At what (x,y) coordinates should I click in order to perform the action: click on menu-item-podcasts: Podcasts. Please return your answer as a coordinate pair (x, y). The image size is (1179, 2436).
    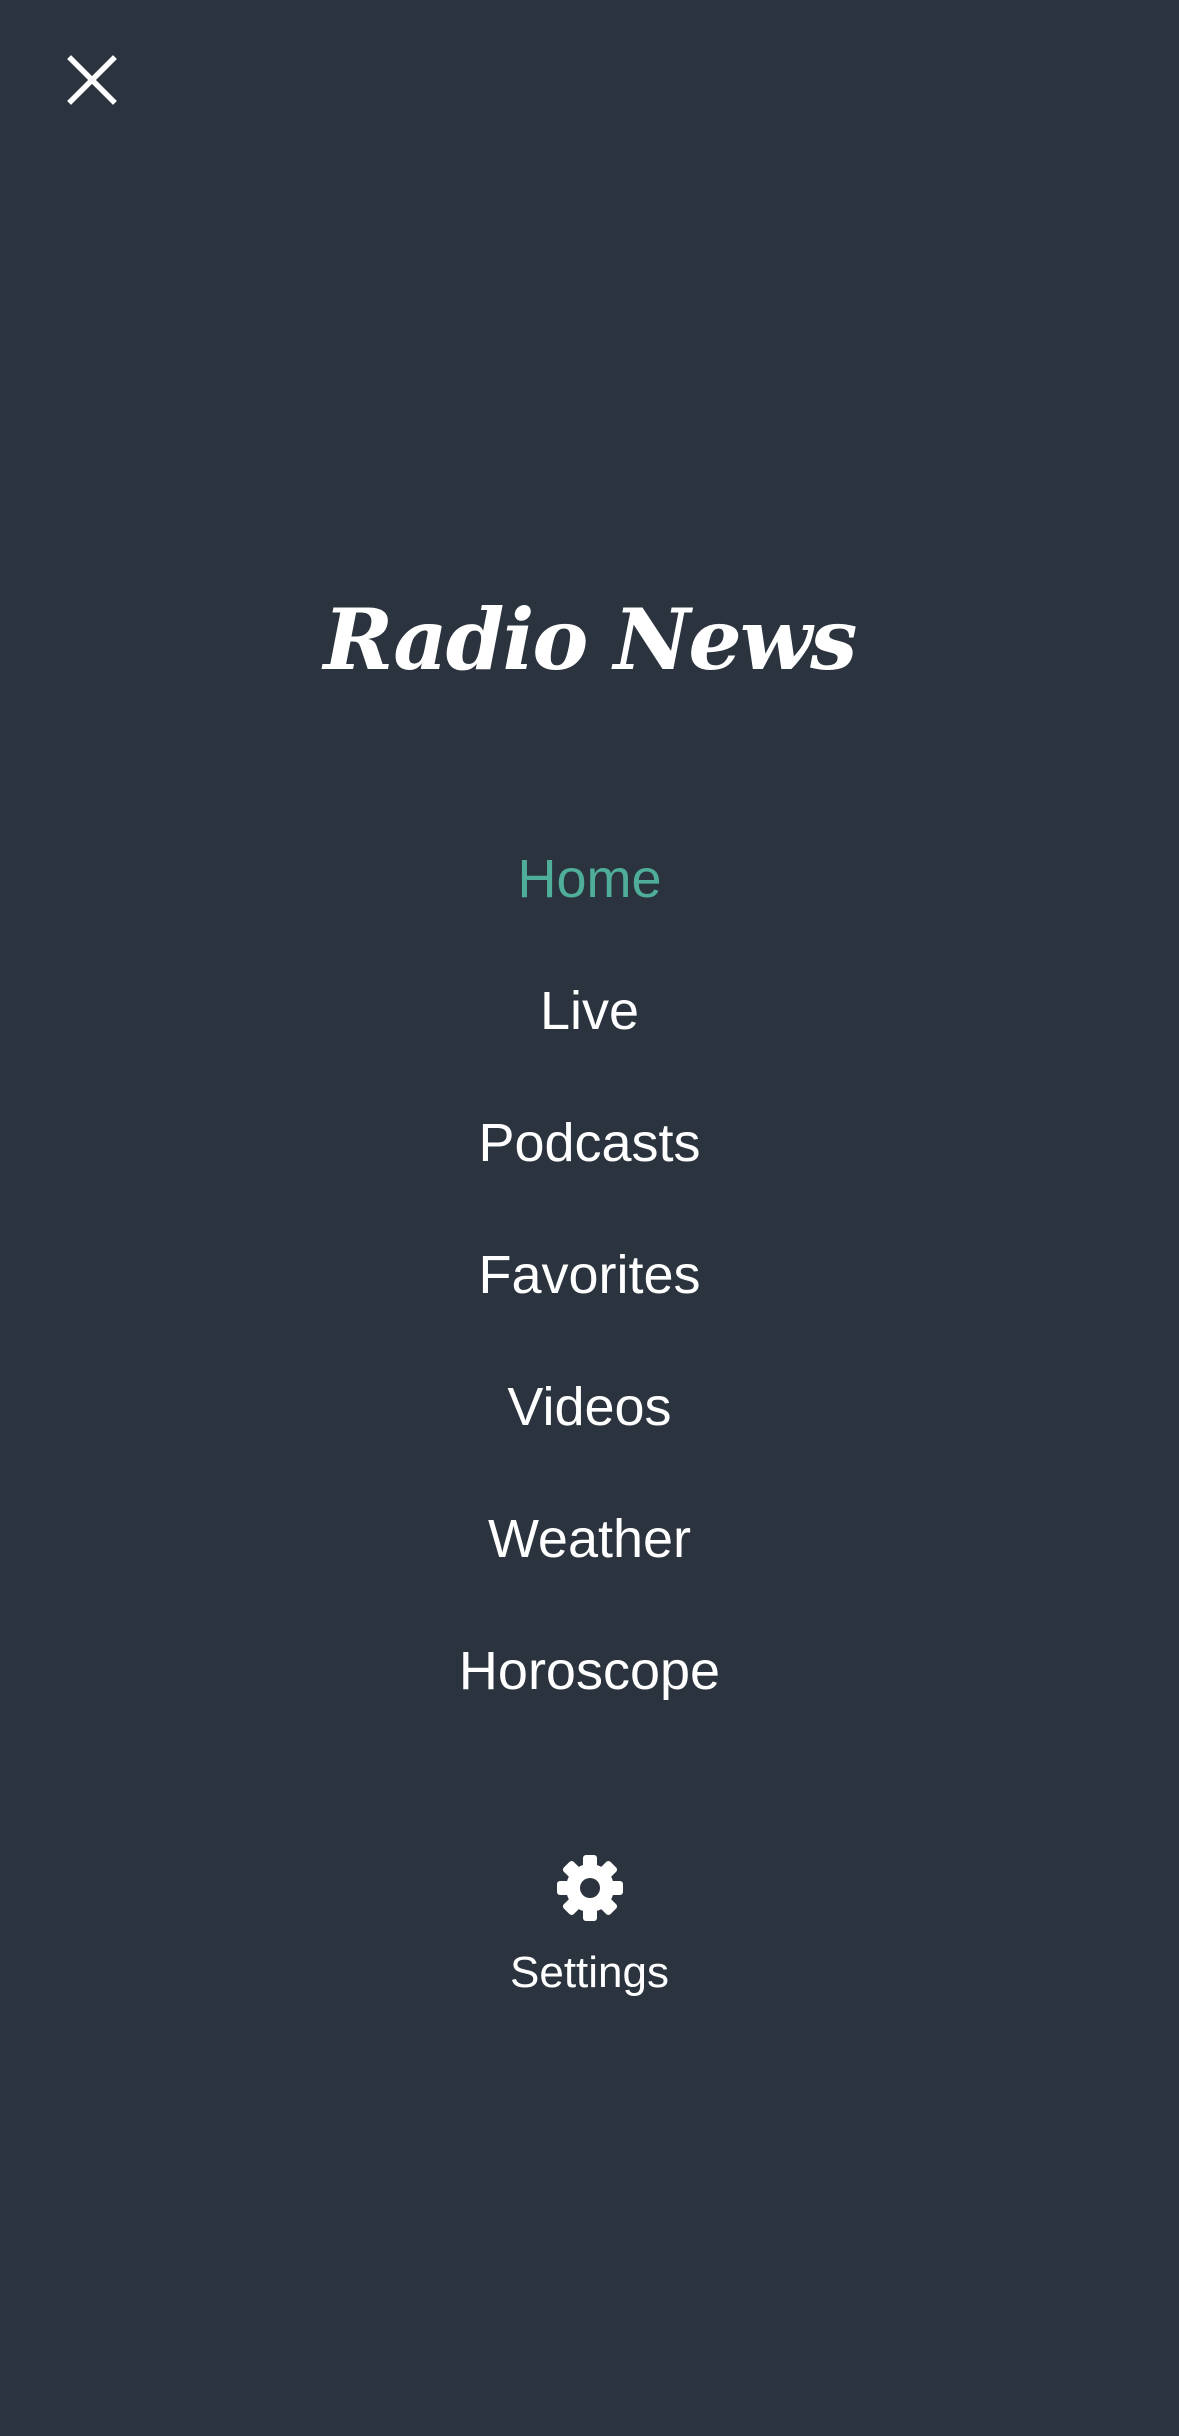
    Looking at the image, I should click on (589, 1143).